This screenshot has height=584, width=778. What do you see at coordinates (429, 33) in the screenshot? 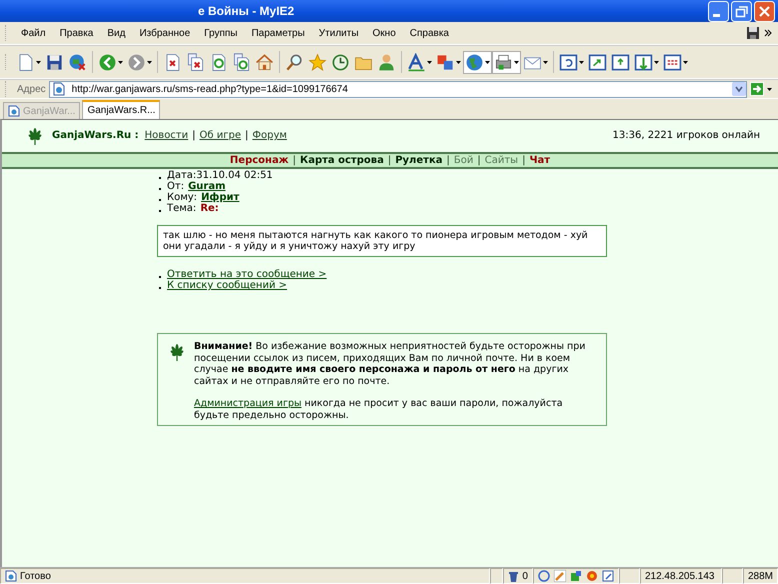
I see `menu-item: Справка` at bounding box center [429, 33].